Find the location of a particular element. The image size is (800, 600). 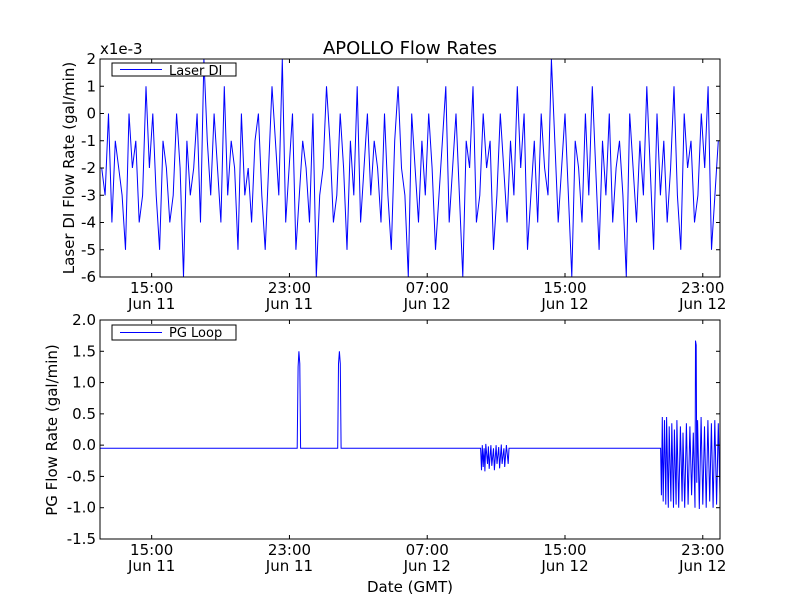

legend: PG Loop is located at coordinates (174, 332).